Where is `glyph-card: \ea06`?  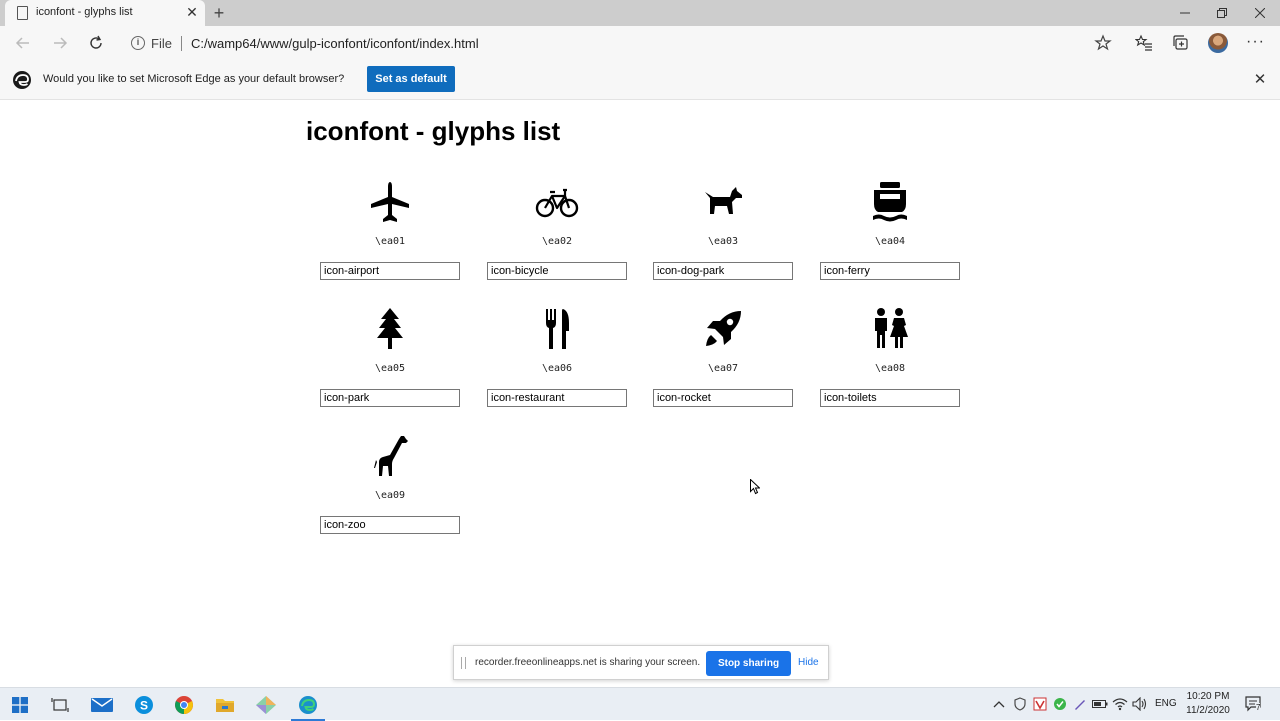
glyph-card: \ea06 is located at coordinates (557, 367).